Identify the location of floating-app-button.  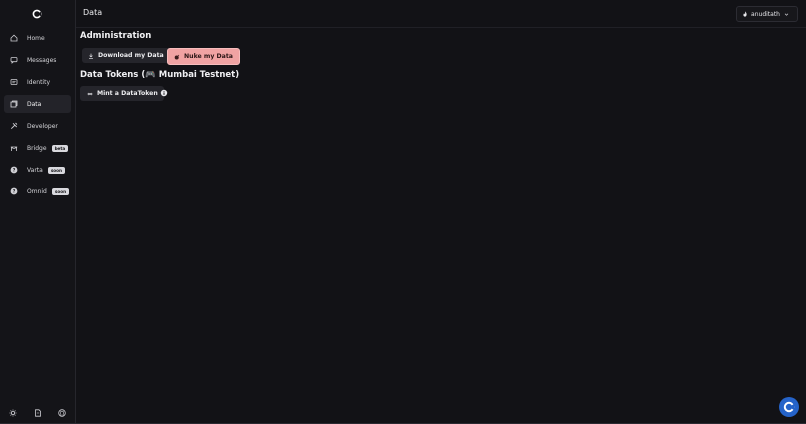
(789, 407).